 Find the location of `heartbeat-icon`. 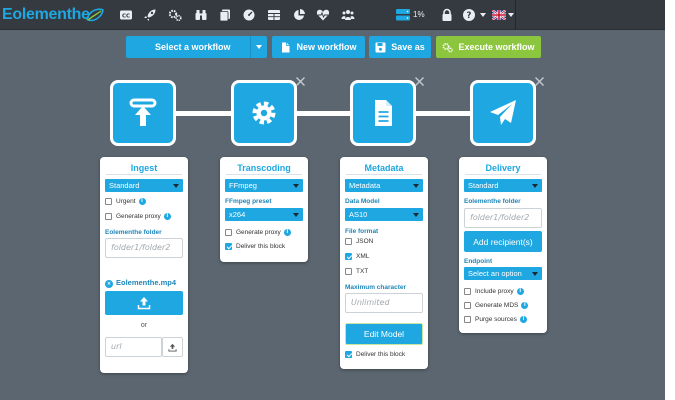

heartbeat-icon is located at coordinates (323, 15).